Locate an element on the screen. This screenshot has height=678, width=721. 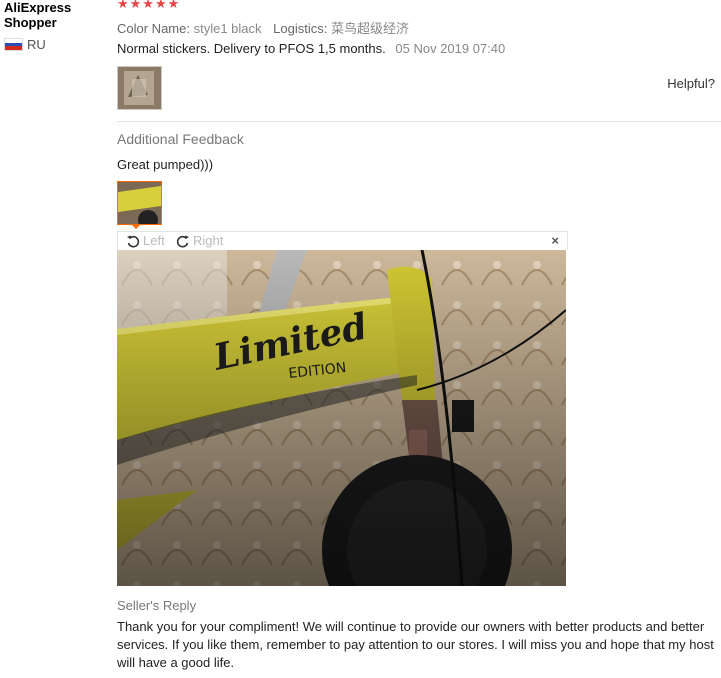
additional-feedback-label: Additional Feedback is located at coordinates (180, 139).